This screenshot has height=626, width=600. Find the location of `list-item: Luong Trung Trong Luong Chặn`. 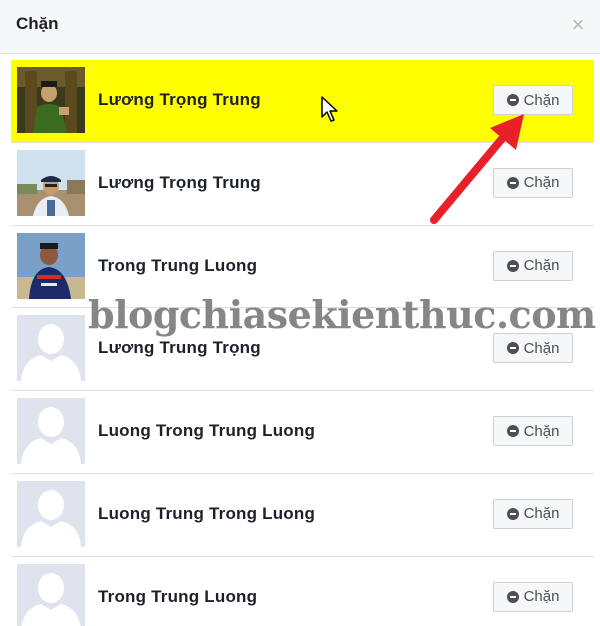

list-item: Luong Trung Trong Luong Chặn is located at coordinates (302, 515).